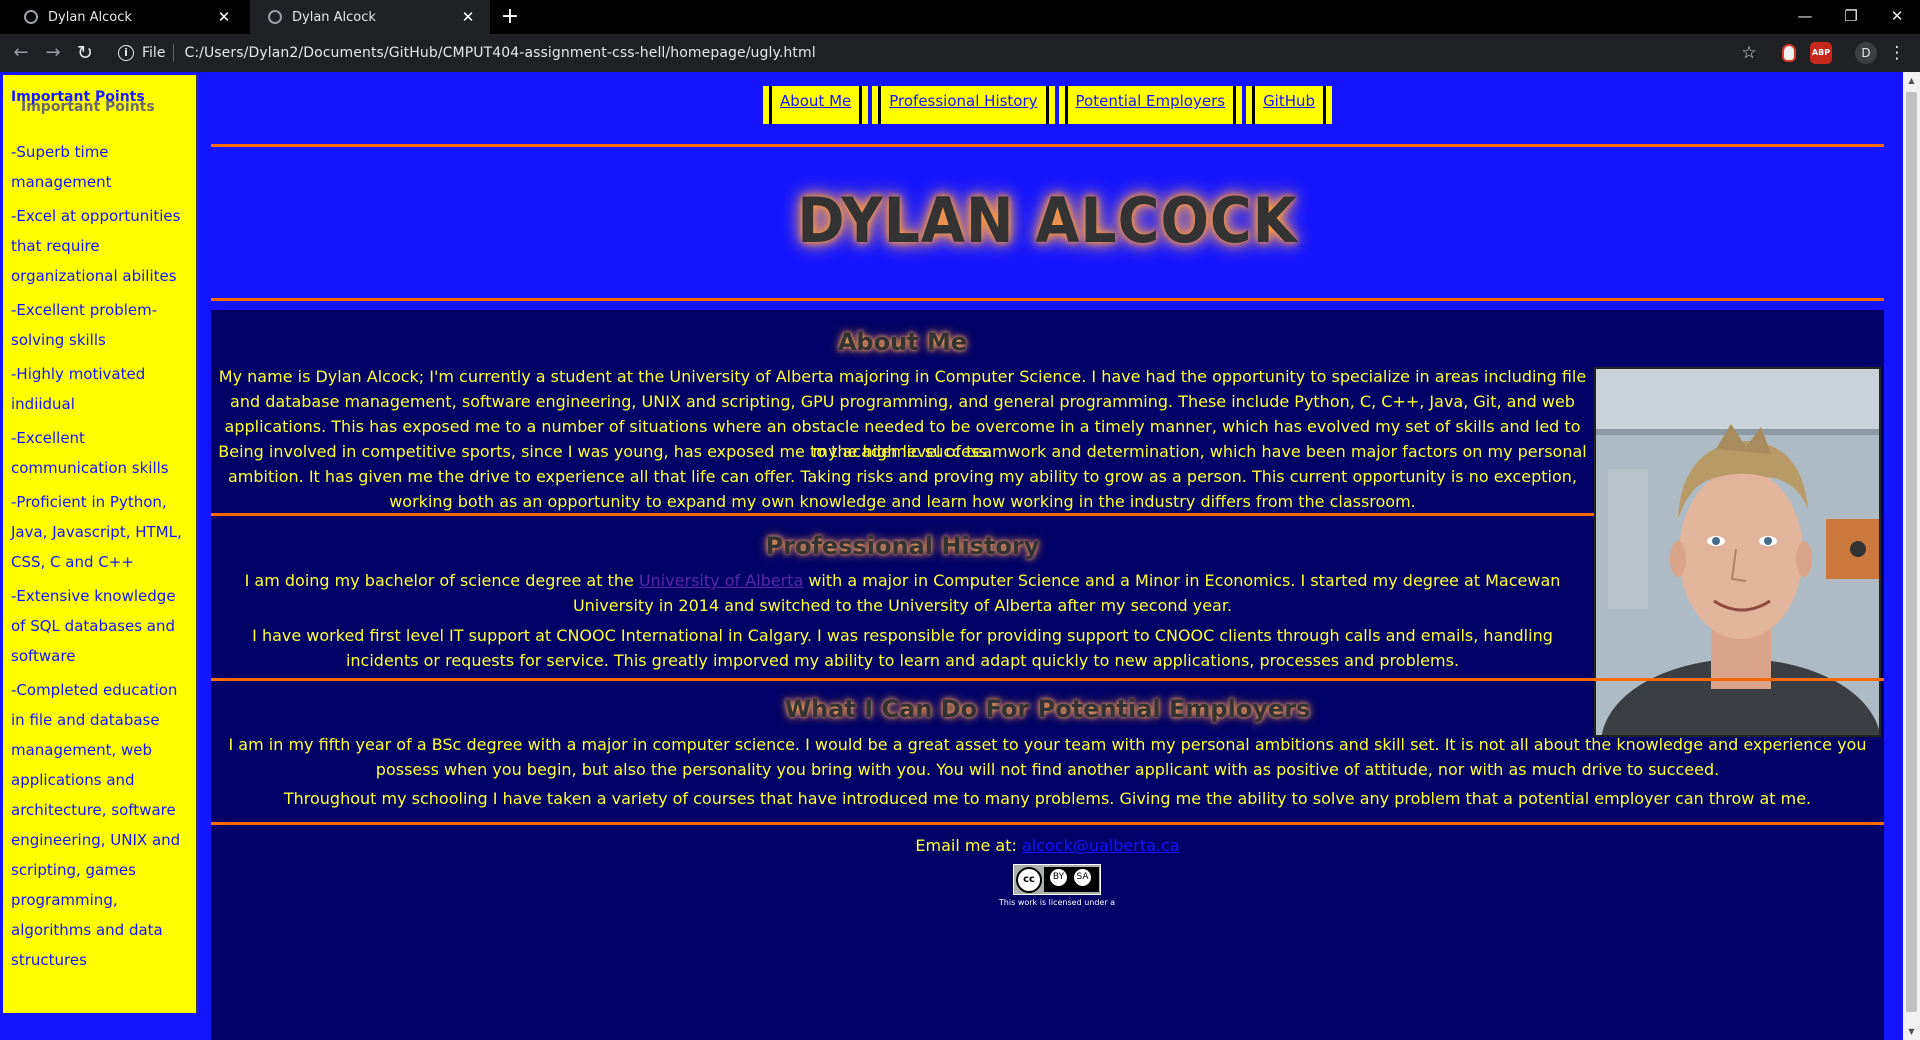 The width and height of the screenshot is (1920, 1040). Describe the element at coordinates (1047, 709) in the screenshot. I see `section-heading-employers: What I Can Do For Potential Employers` at that location.